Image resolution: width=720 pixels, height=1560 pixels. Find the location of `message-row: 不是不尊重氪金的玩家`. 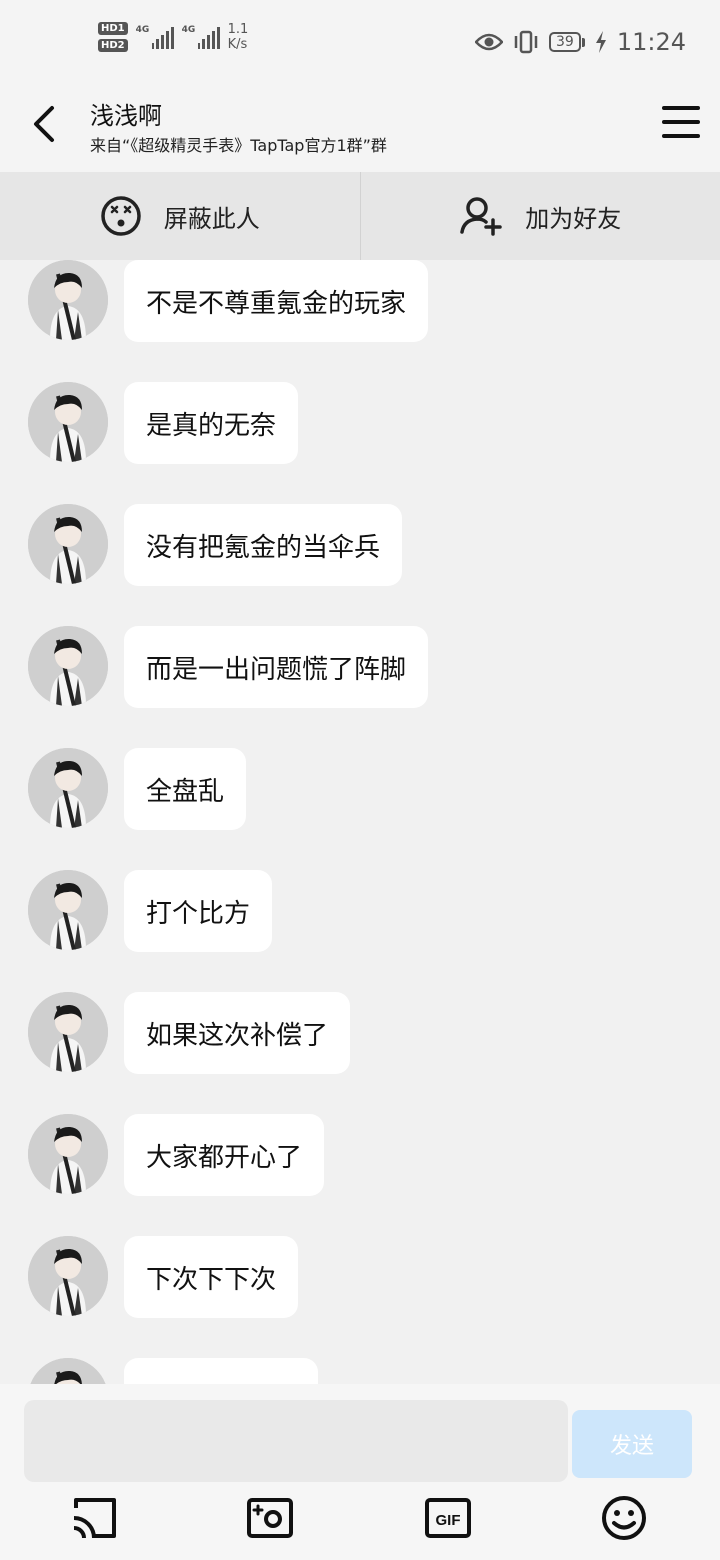

message-row: 不是不尊重氪金的玩家 is located at coordinates (228, 301).